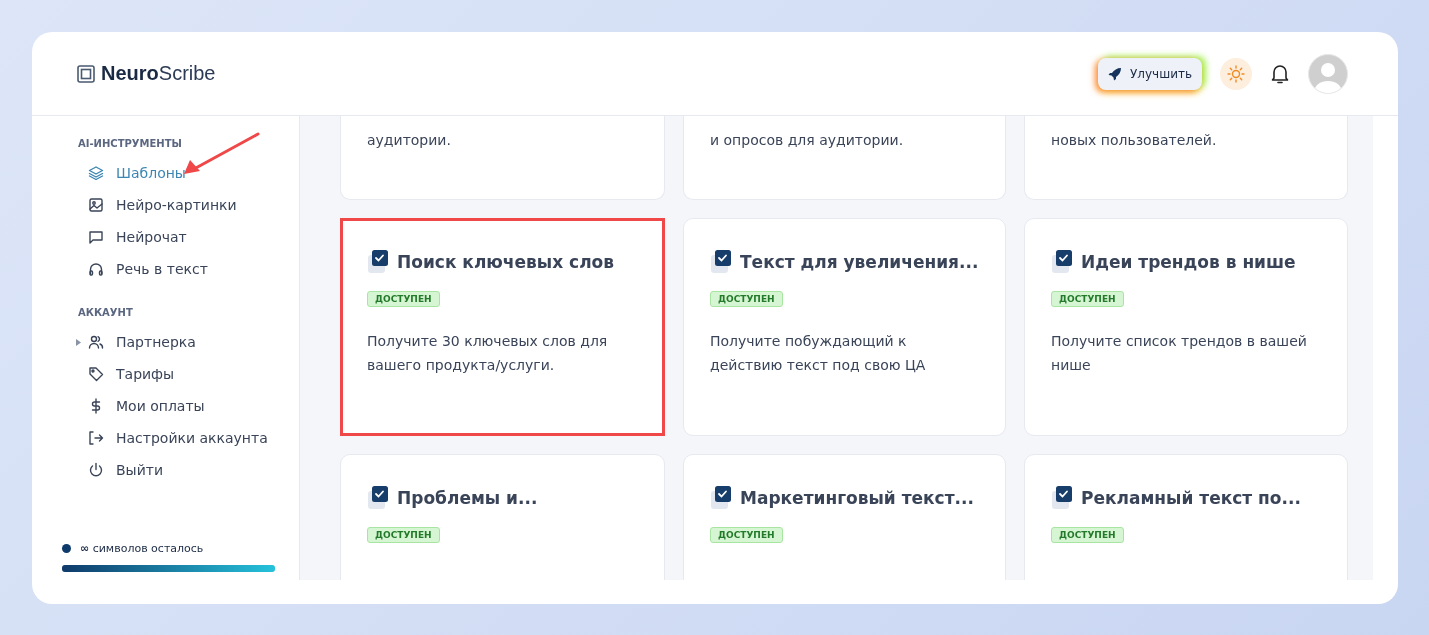 Image resolution: width=1429 pixels, height=635 pixels. I want to click on template-card: Текст для увеличения... ДОСТУПЕН Получите побуждающий к действию текст под свою ЦА, so click(844, 327).